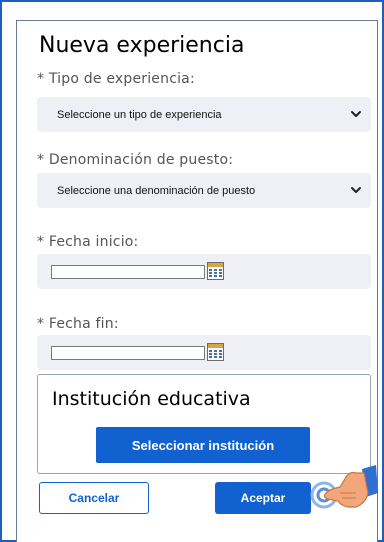 The image size is (384, 542). I want to click on fecha-inicio-input, so click(128, 272).